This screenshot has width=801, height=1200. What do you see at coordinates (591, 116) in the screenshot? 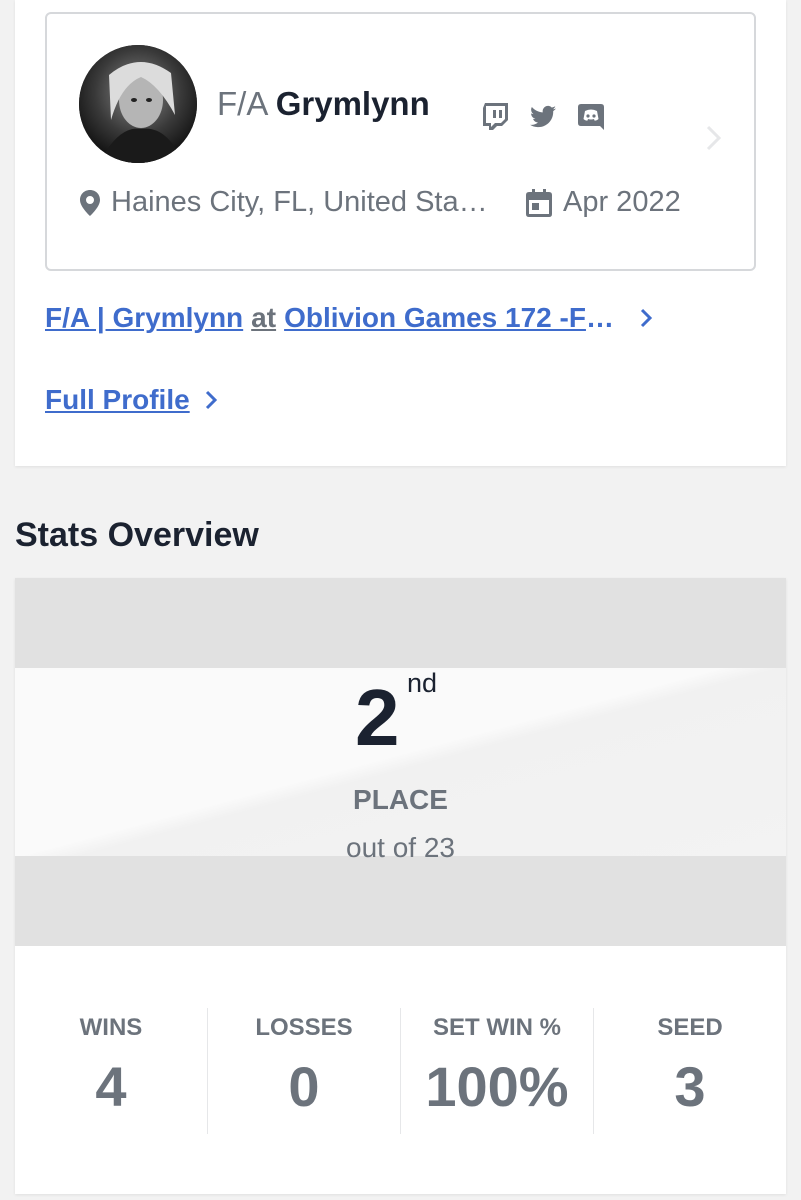
I see `discord-icon` at bounding box center [591, 116].